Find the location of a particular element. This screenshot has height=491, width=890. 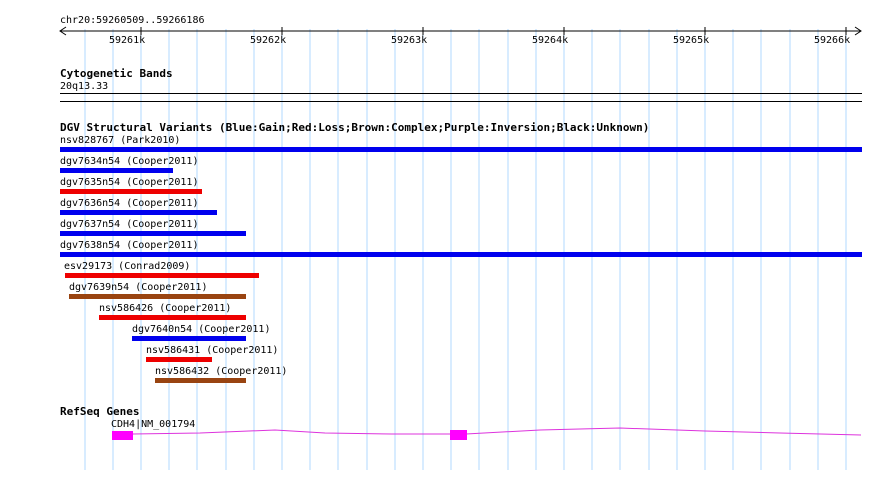

variant-label: dgv7635n54 (Cooper2011) is located at coordinates (129, 182).